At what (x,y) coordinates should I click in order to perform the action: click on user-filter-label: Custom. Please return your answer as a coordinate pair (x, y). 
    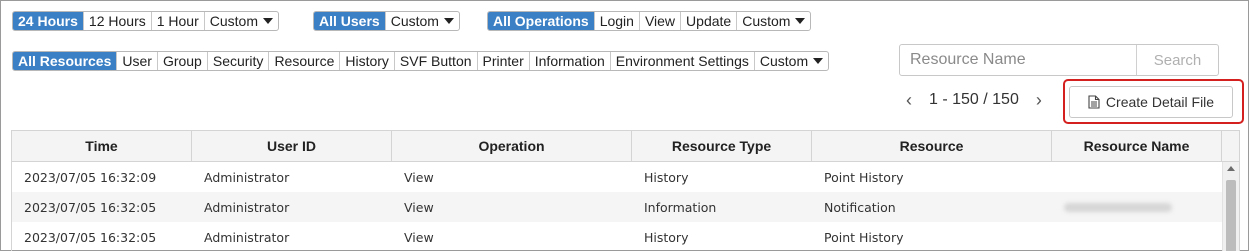
    Looking at the image, I should click on (414, 21).